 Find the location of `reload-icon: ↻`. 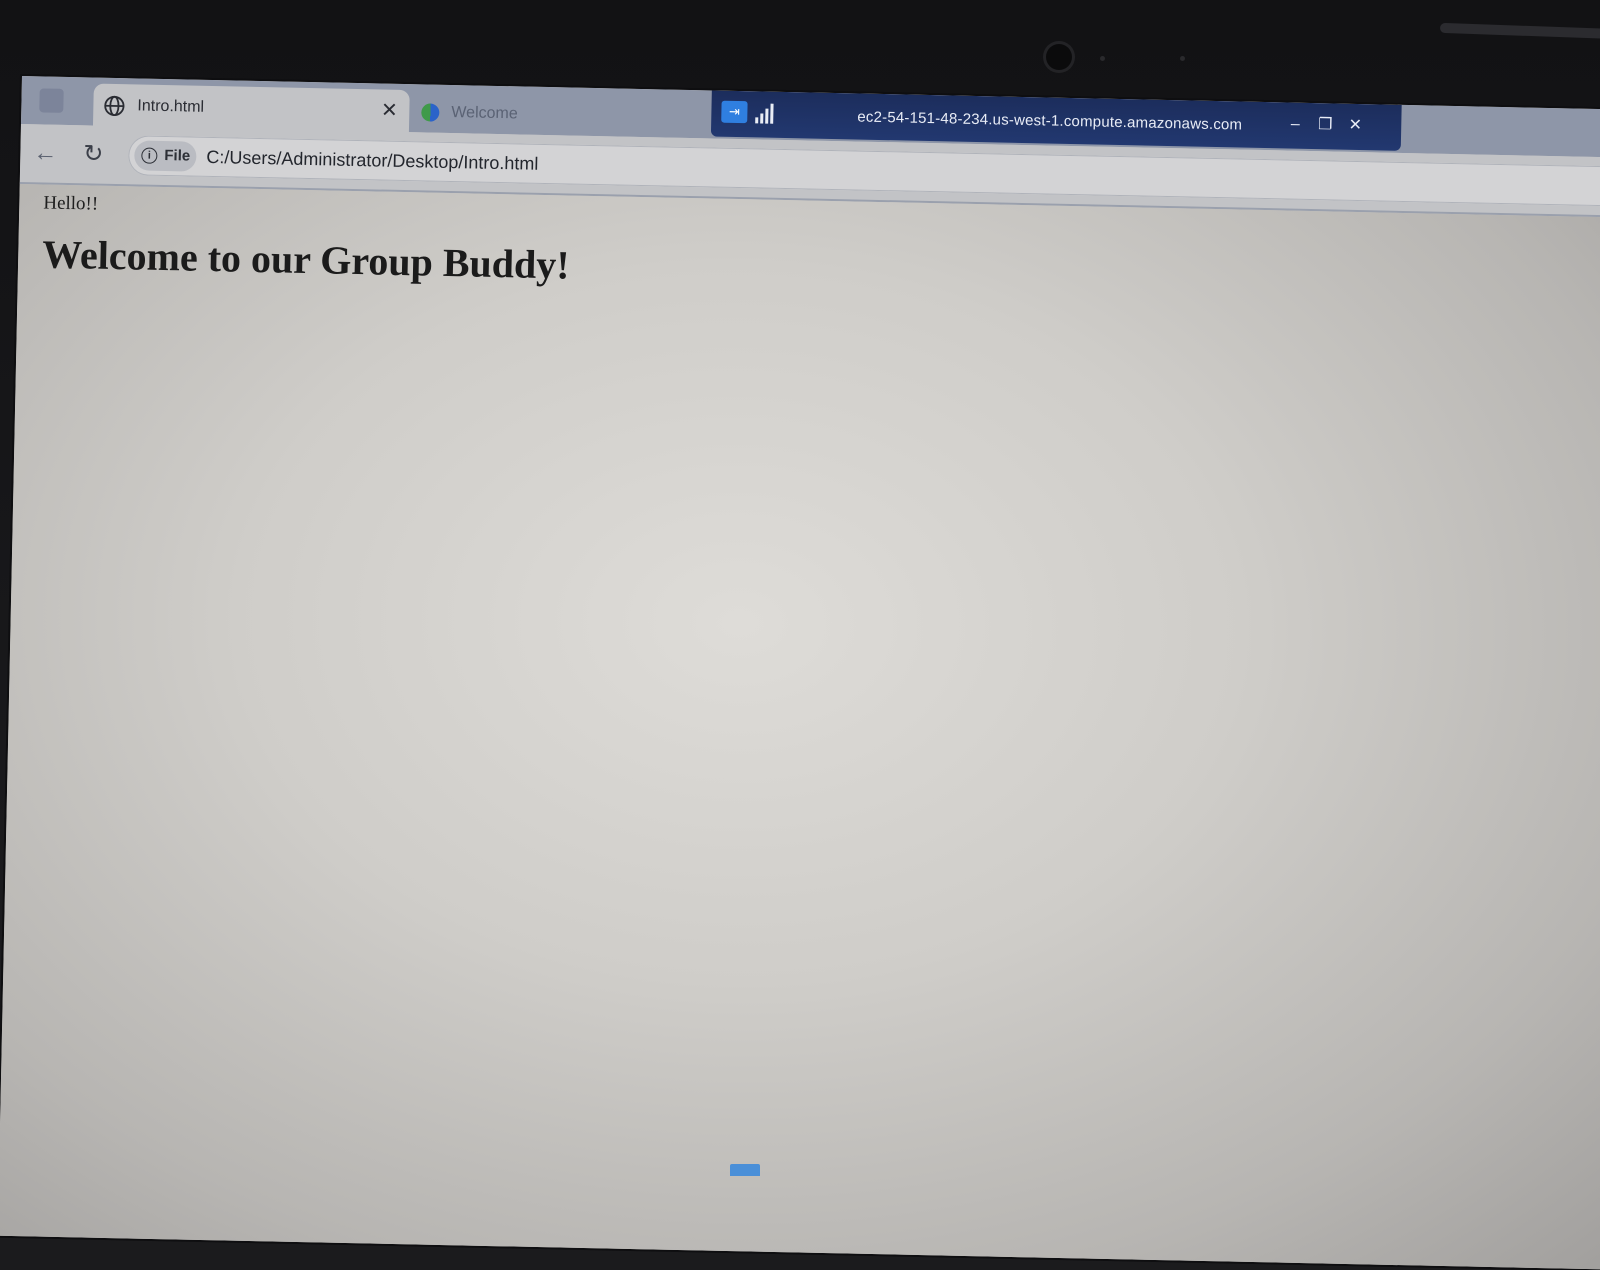

reload-icon: ↻ is located at coordinates (93, 154).